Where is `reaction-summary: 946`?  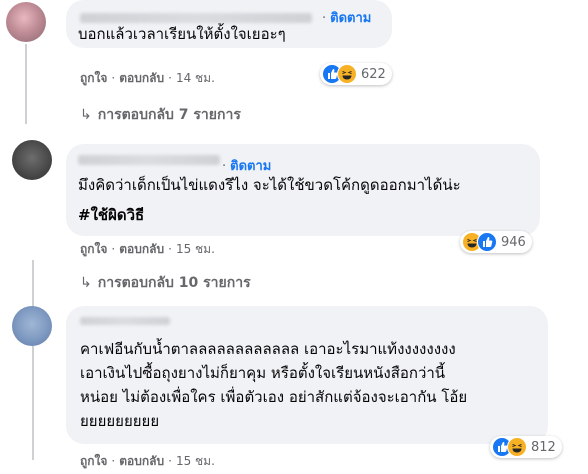
reaction-summary: 946 is located at coordinates (496, 242).